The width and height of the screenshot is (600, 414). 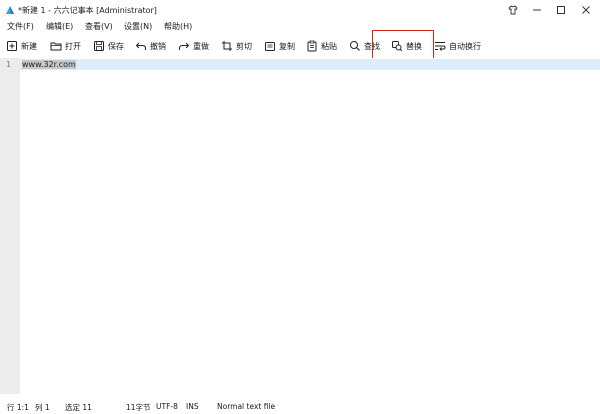 What do you see at coordinates (227, 46) in the screenshot?
I see `crop-cut-icon` at bounding box center [227, 46].